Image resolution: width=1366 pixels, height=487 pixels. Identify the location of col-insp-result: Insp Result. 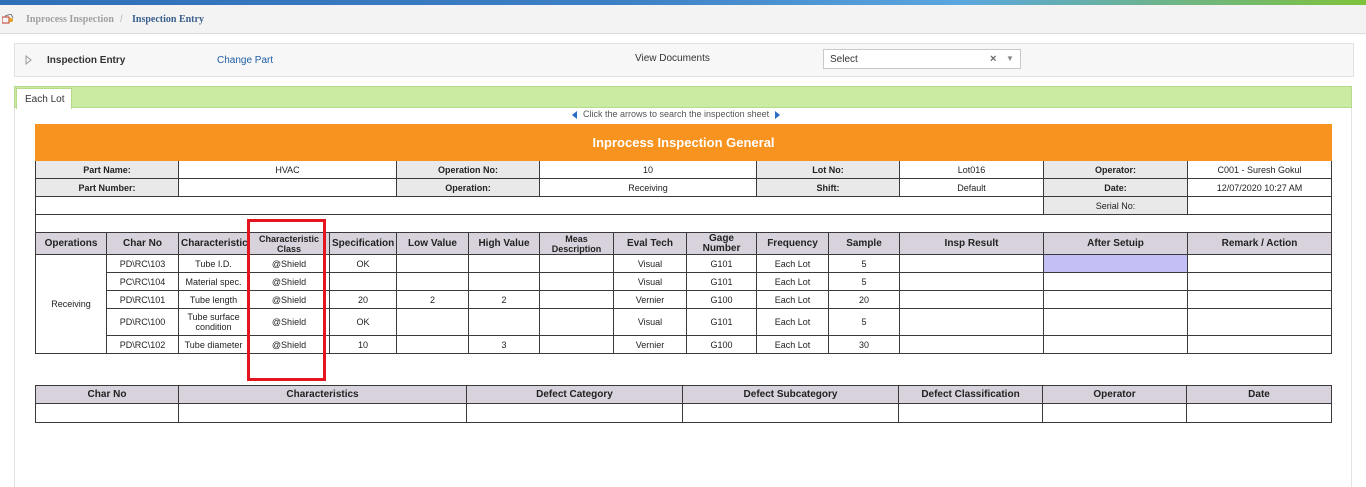
(971, 243).